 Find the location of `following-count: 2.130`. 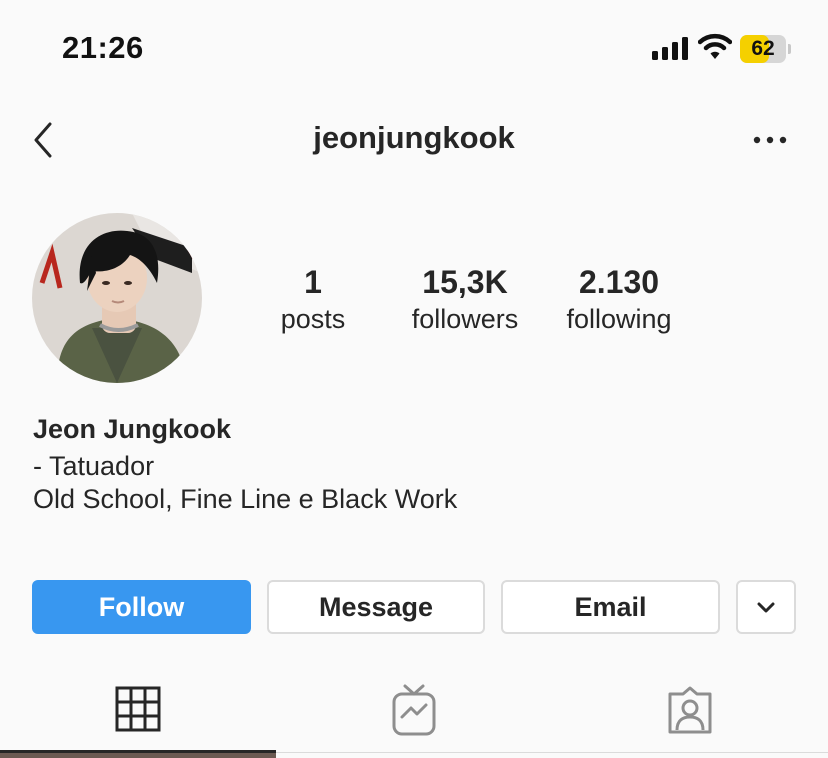

following-count: 2.130 is located at coordinates (619, 282).